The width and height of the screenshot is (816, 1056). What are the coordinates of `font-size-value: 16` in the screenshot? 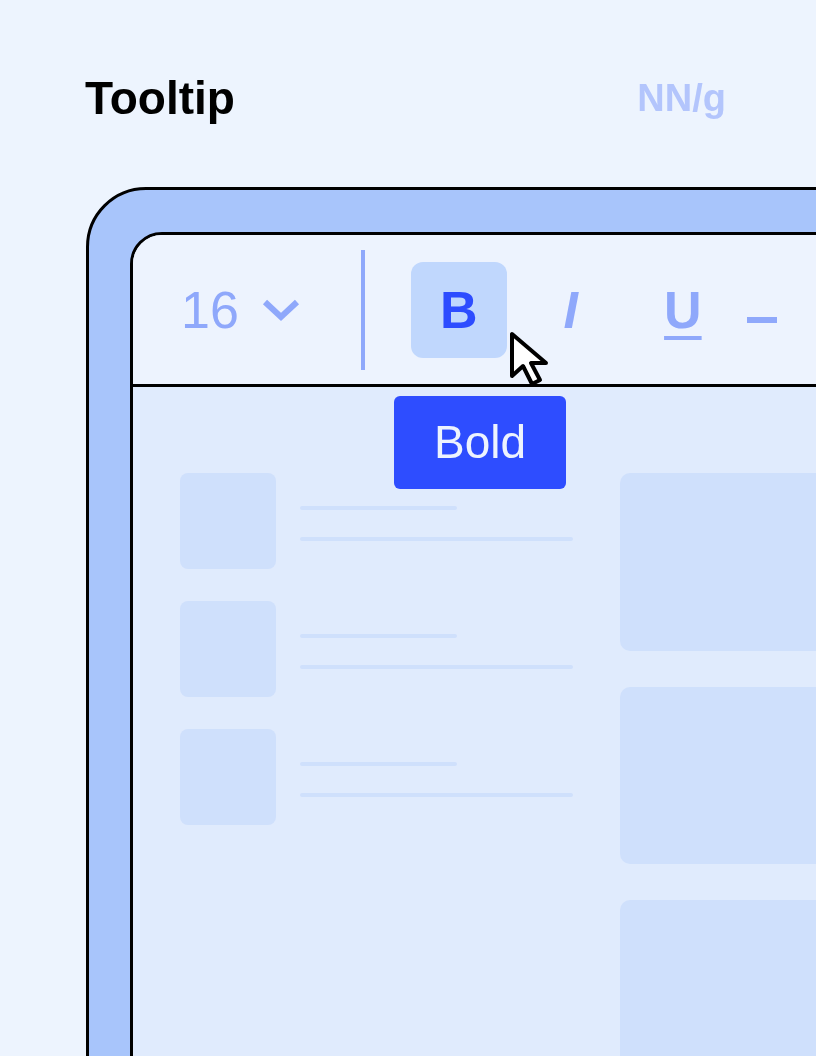 It's located at (210, 309).